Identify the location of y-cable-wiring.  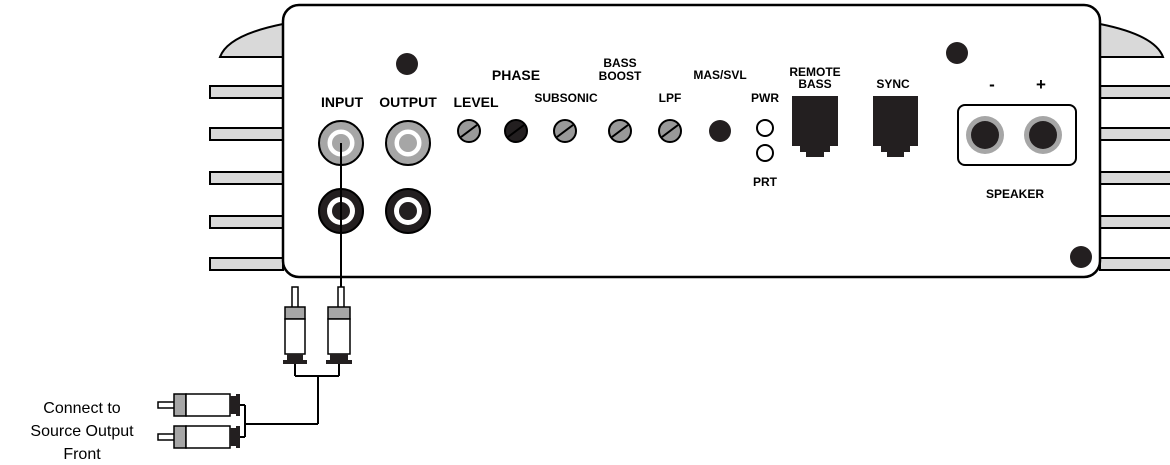
(289, 401).